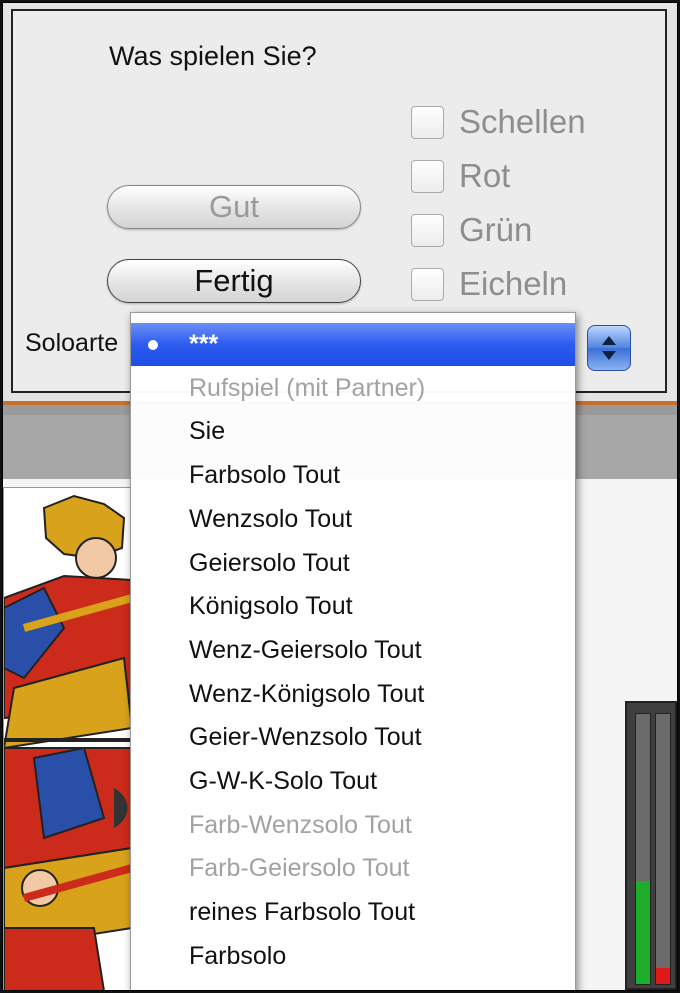 This screenshot has height=993, width=680. I want to click on menu-item-label: reines Farbsolo Tout, so click(302, 912).